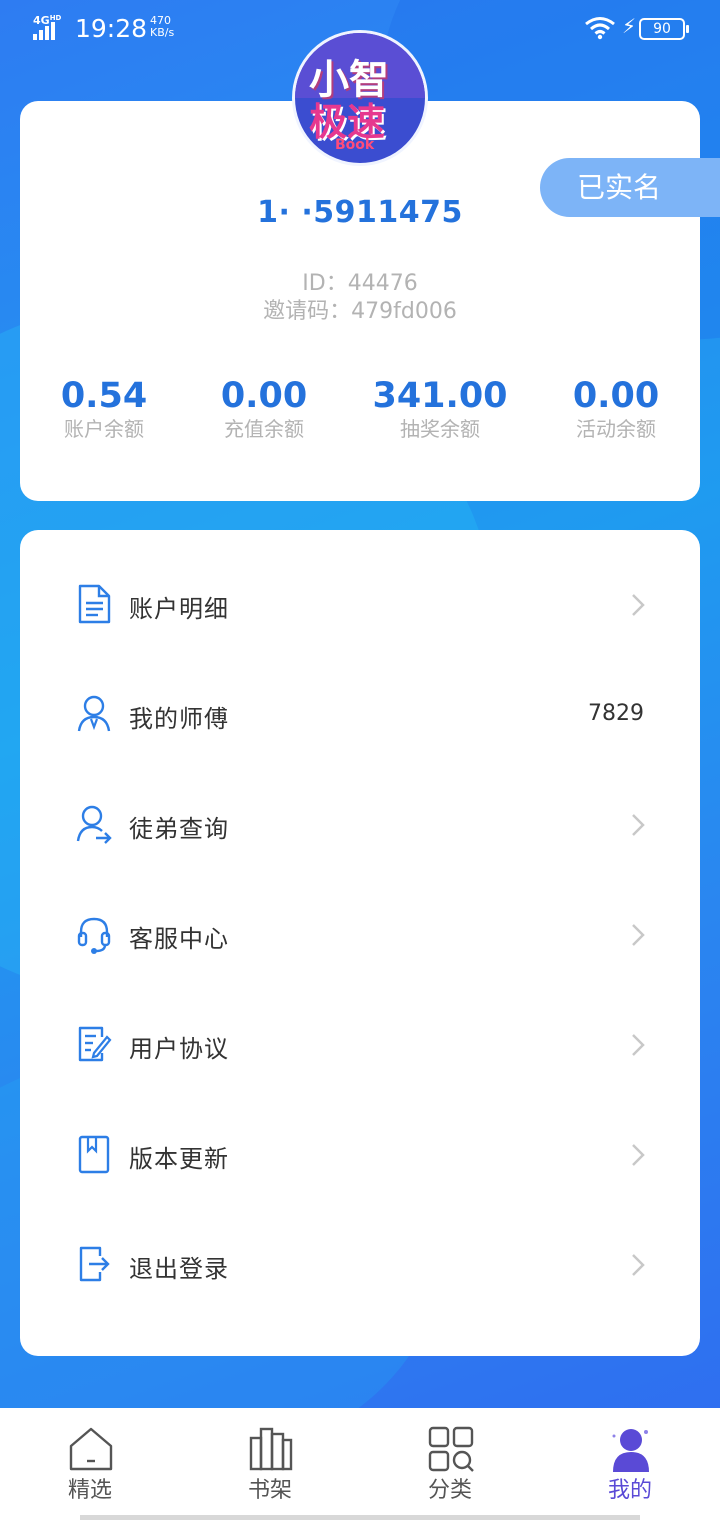  I want to click on nav-label: 分类, so click(449, 1490).